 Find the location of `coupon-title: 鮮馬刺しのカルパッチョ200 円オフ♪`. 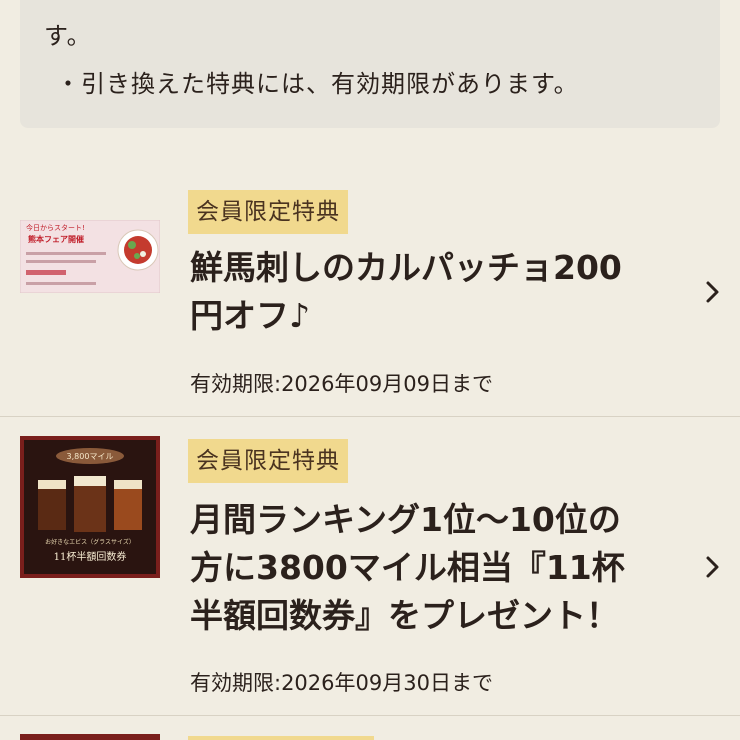

coupon-title: 鮮馬刺しのカルパッチョ200 円オフ♪ is located at coordinates (437, 292).